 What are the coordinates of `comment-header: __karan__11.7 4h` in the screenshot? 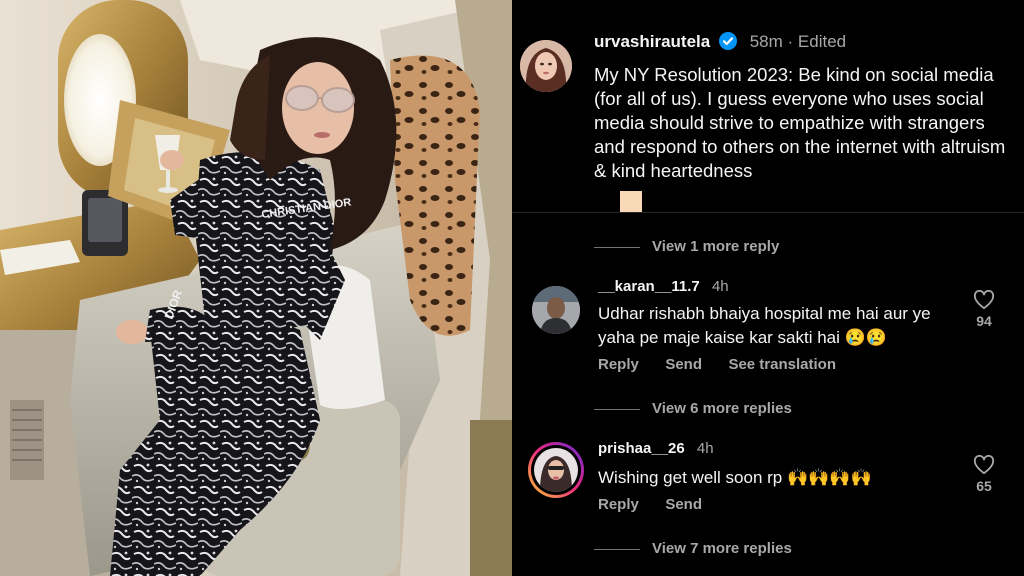 It's located at (663, 286).